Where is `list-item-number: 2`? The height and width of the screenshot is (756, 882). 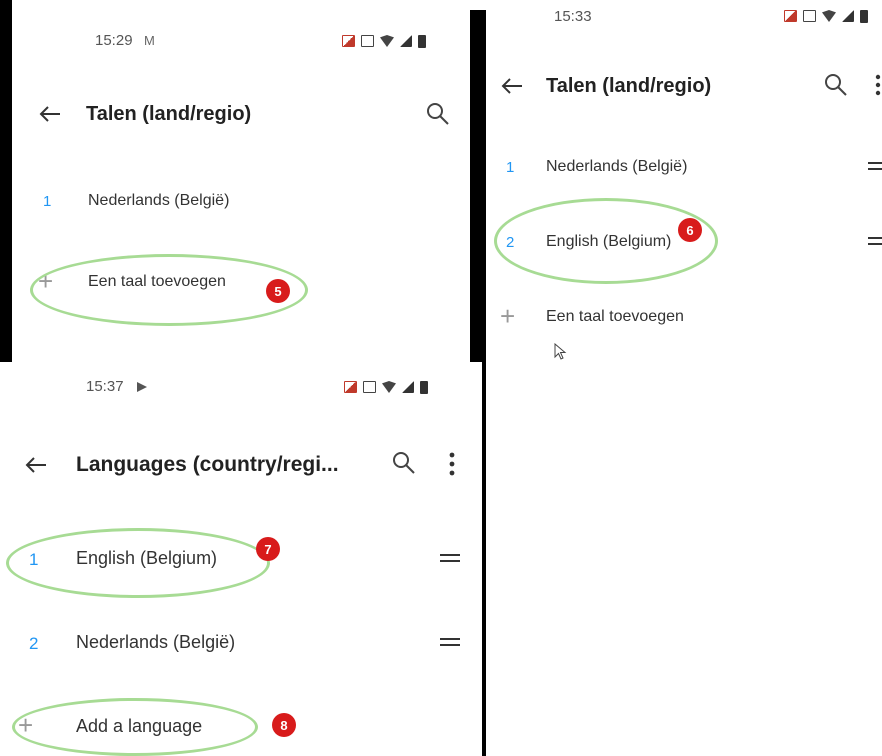
list-item-number: 2 is located at coordinates (34, 643).